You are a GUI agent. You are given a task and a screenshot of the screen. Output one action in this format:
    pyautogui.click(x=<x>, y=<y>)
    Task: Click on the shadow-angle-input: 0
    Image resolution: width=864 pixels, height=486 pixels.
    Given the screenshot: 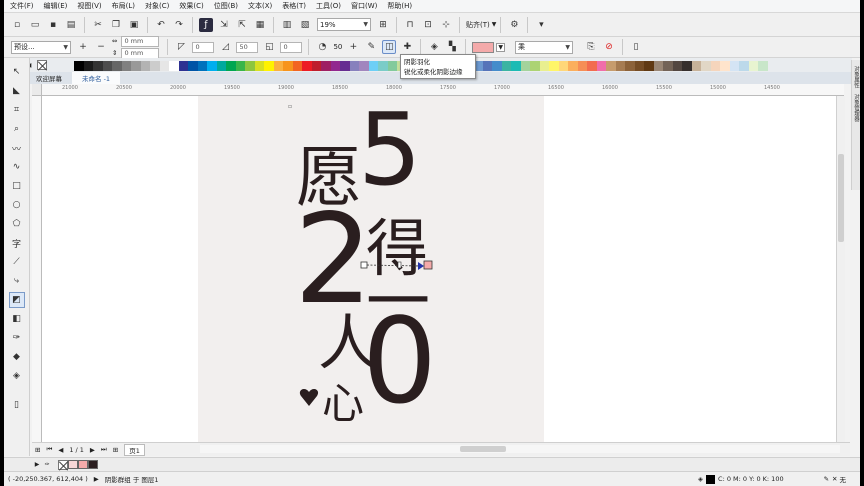 What is the action you would take?
    pyautogui.click(x=203, y=47)
    